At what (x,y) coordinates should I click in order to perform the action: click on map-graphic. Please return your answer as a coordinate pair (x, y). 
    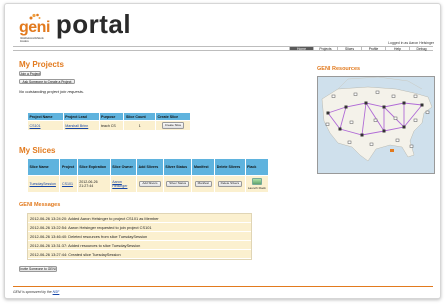
    Looking at the image, I should click on (376, 125).